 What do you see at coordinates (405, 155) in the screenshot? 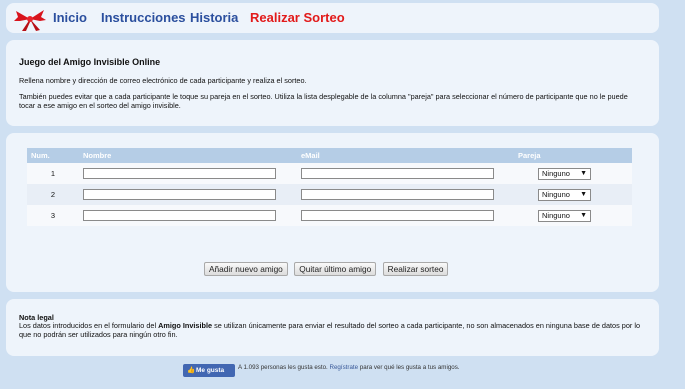
I see `column-header-email: eMail` at bounding box center [405, 155].